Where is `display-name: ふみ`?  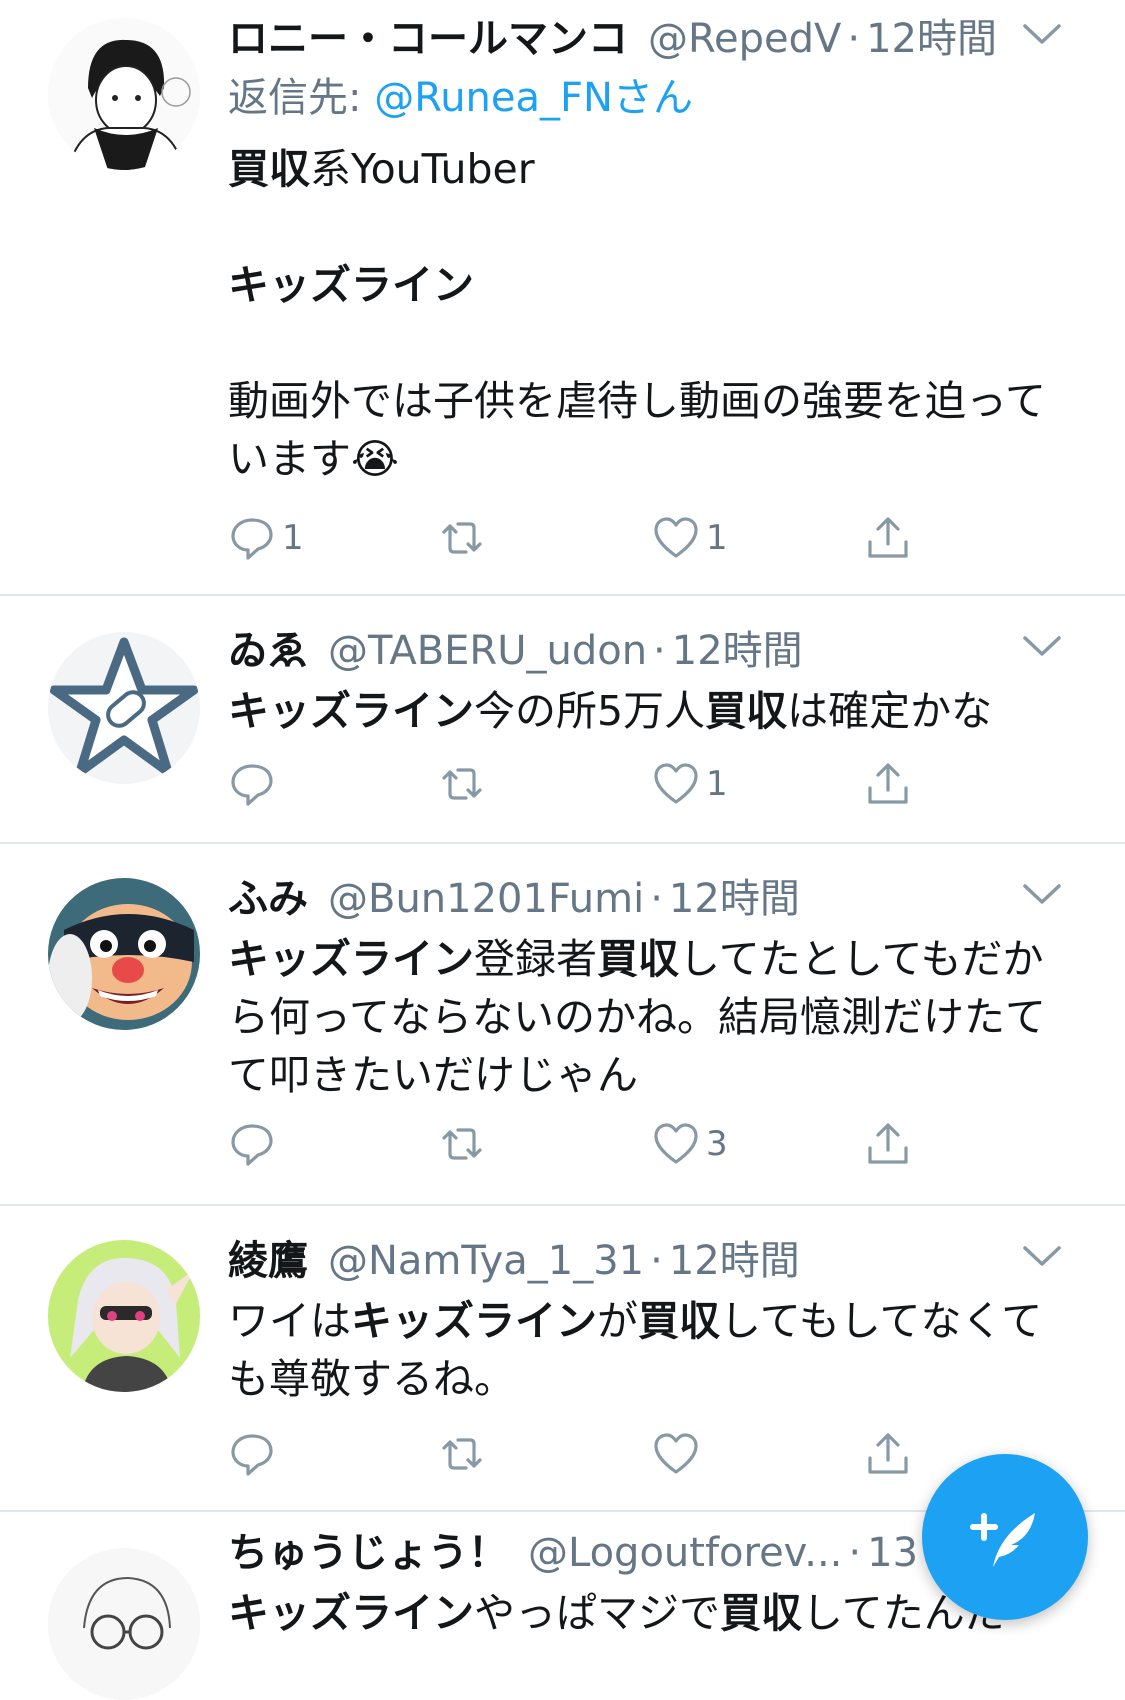
display-name: ふみ is located at coordinates (268, 899).